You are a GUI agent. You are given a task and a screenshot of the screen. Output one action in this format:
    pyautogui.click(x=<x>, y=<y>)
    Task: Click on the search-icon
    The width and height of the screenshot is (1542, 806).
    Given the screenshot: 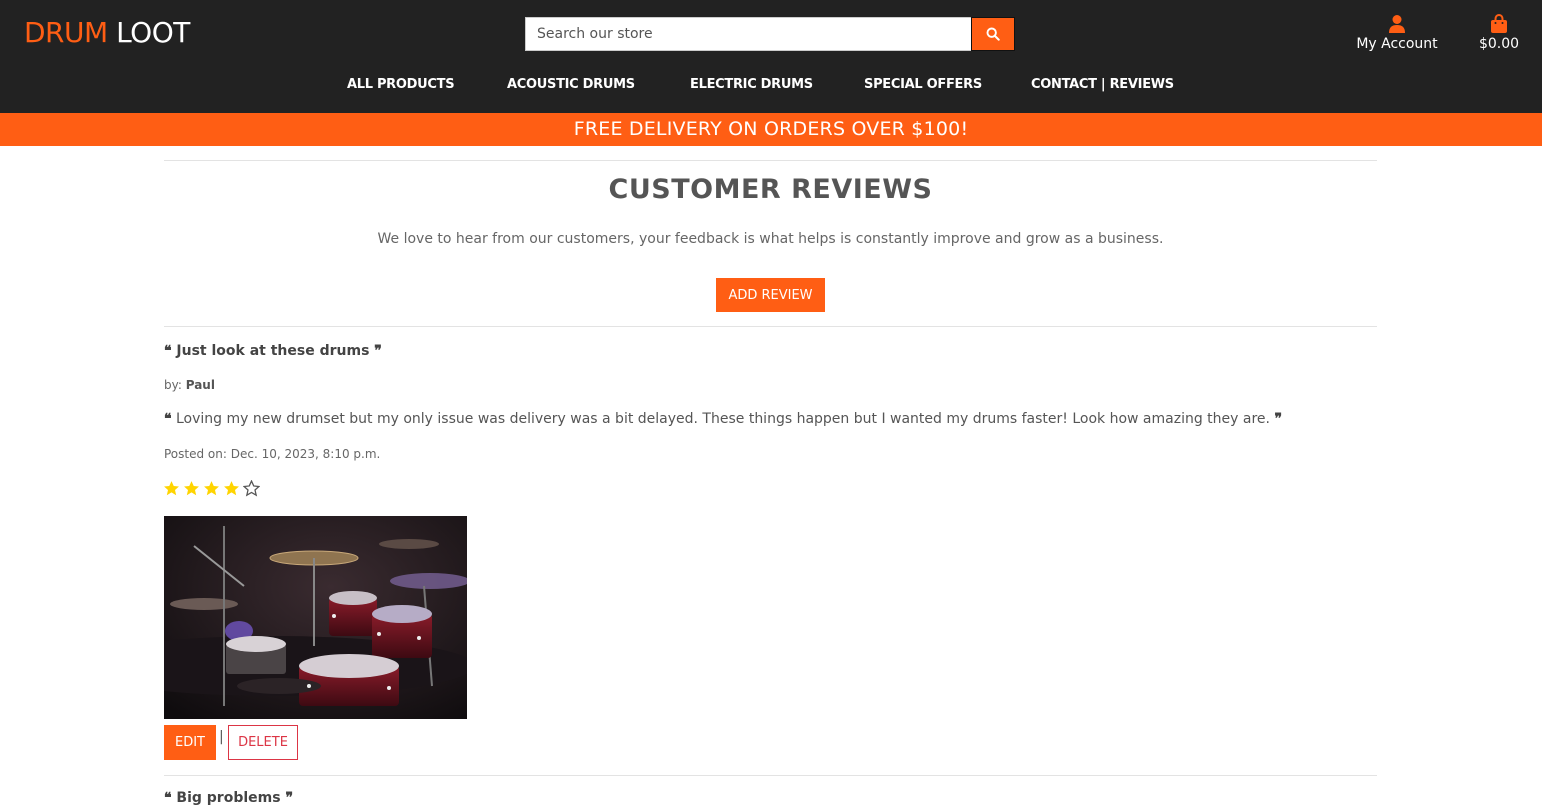 What is the action you would take?
    pyautogui.click(x=993, y=34)
    